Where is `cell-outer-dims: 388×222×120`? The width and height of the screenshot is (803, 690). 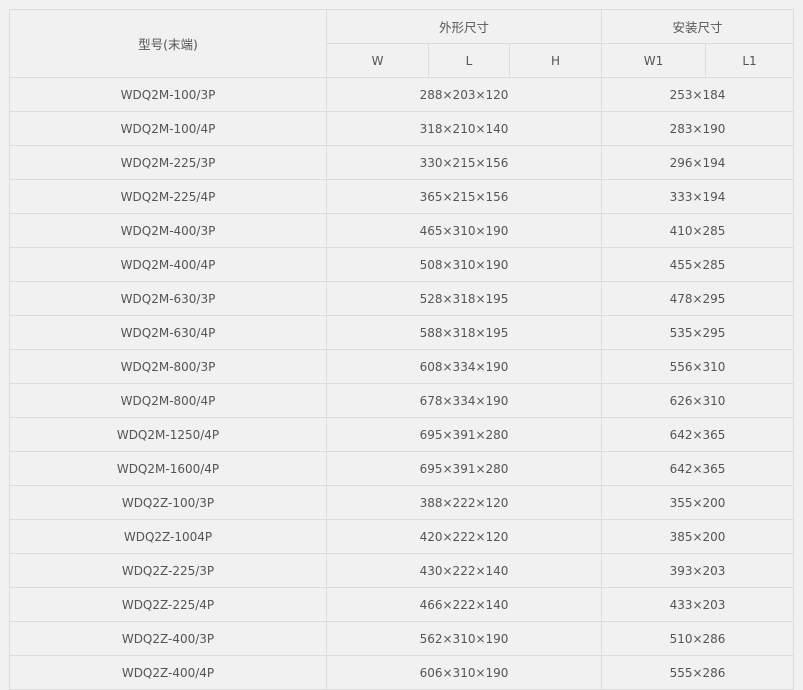
cell-outer-dims: 388×222×120 is located at coordinates (464, 502).